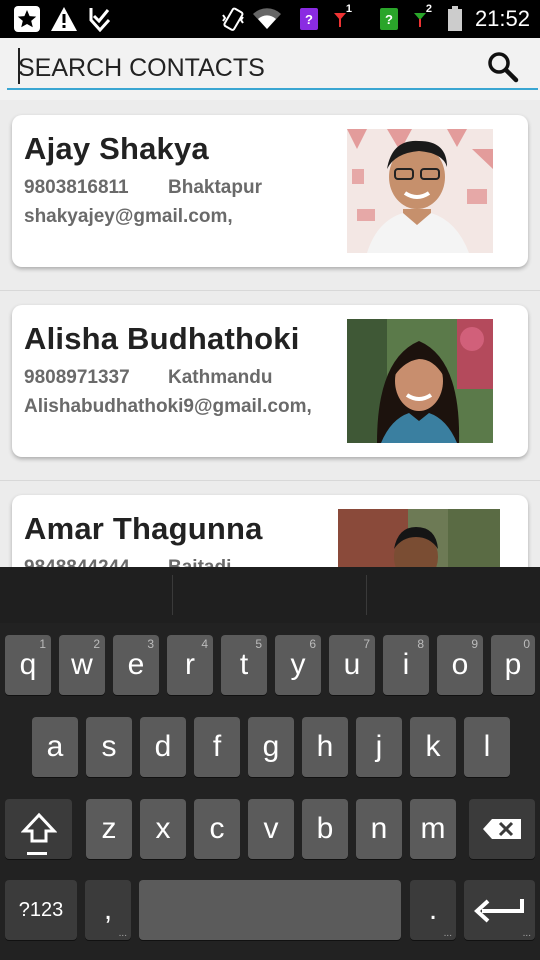 The image size is (540, 960). What do you see at coordinates (420, 18) in the screenshot?
I see `signal2-icon: 2` at bounding box center [420, 18].